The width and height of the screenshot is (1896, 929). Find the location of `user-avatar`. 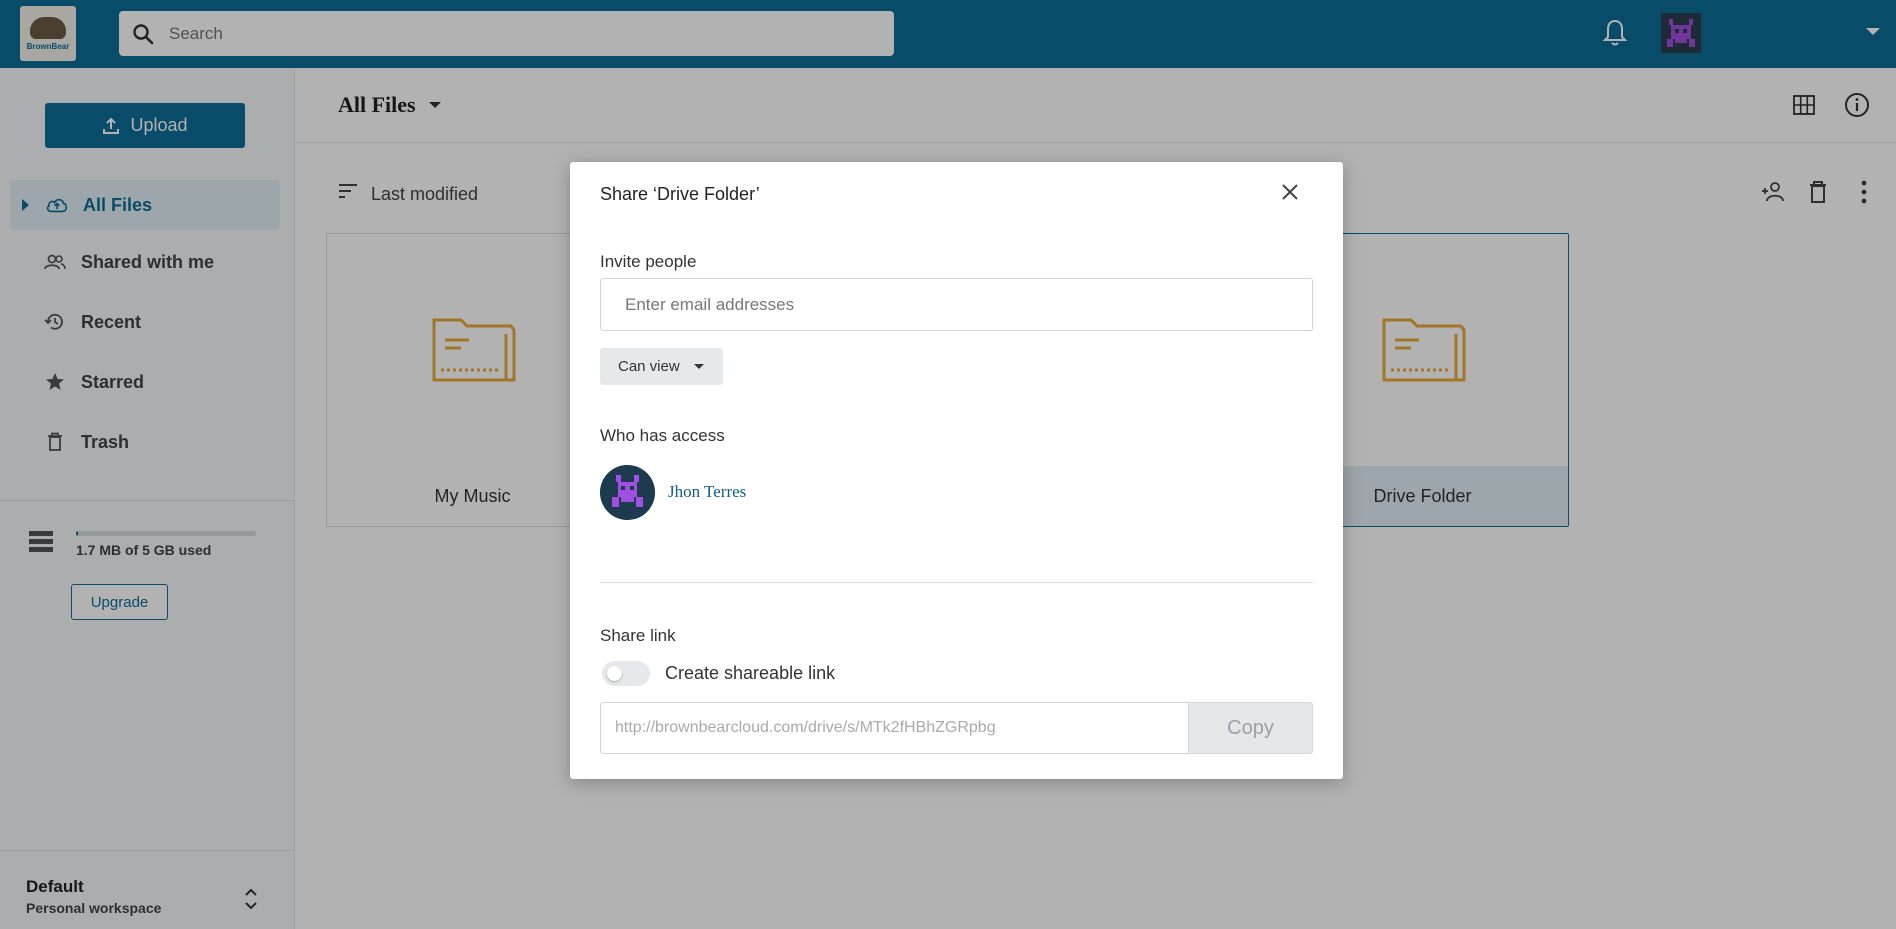

user-avatar is located at coordinates (627, 492).